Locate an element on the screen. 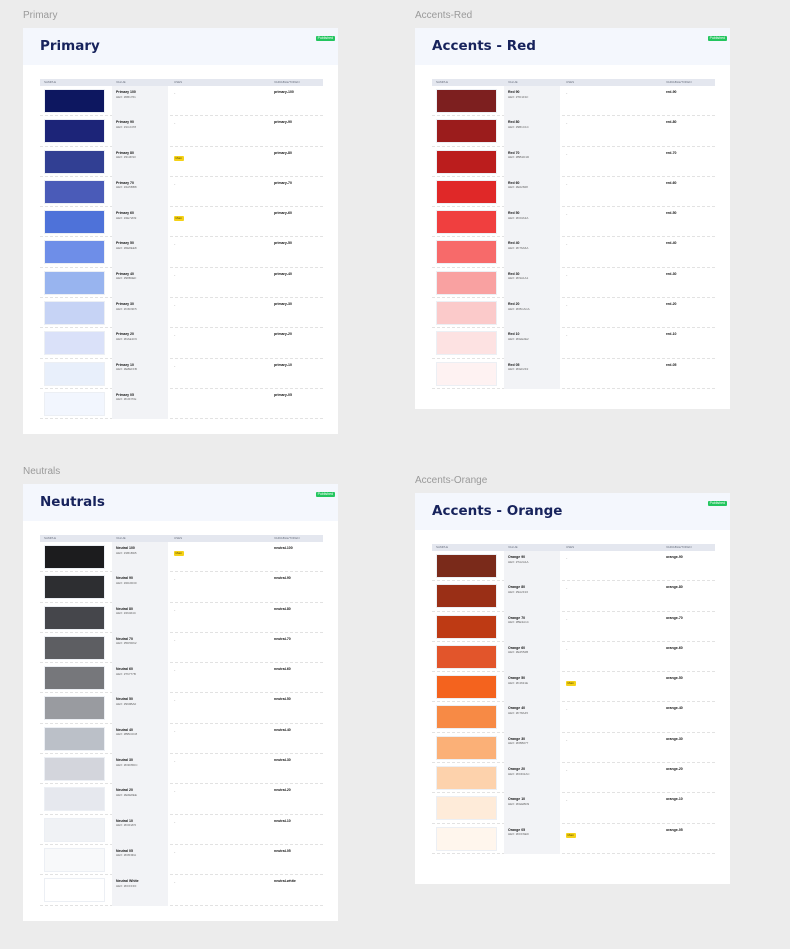 The width and height of the screenshot is (790, 949). frame-label-accents-red: Accents-Red is located at coordinates (443, 15).